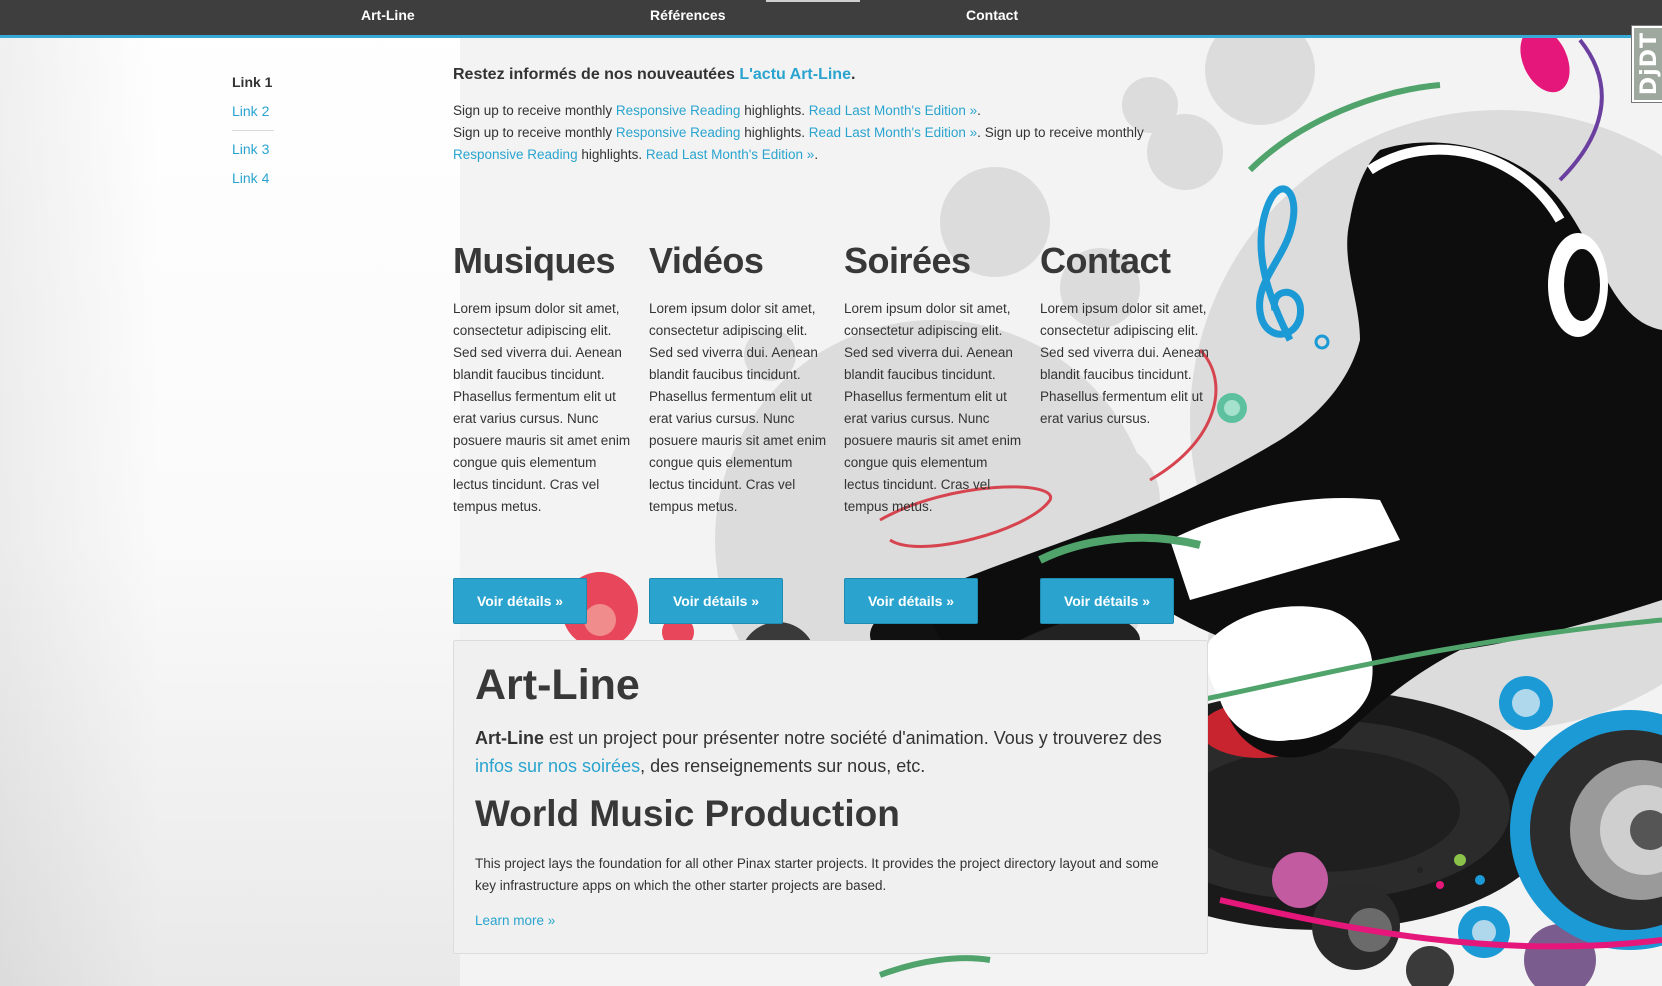 The width and height of the screenshot is (1662, 986). Describe the element at coordinates (813, 1) in the screenshot. I see `nav-active-indicator` at that location.